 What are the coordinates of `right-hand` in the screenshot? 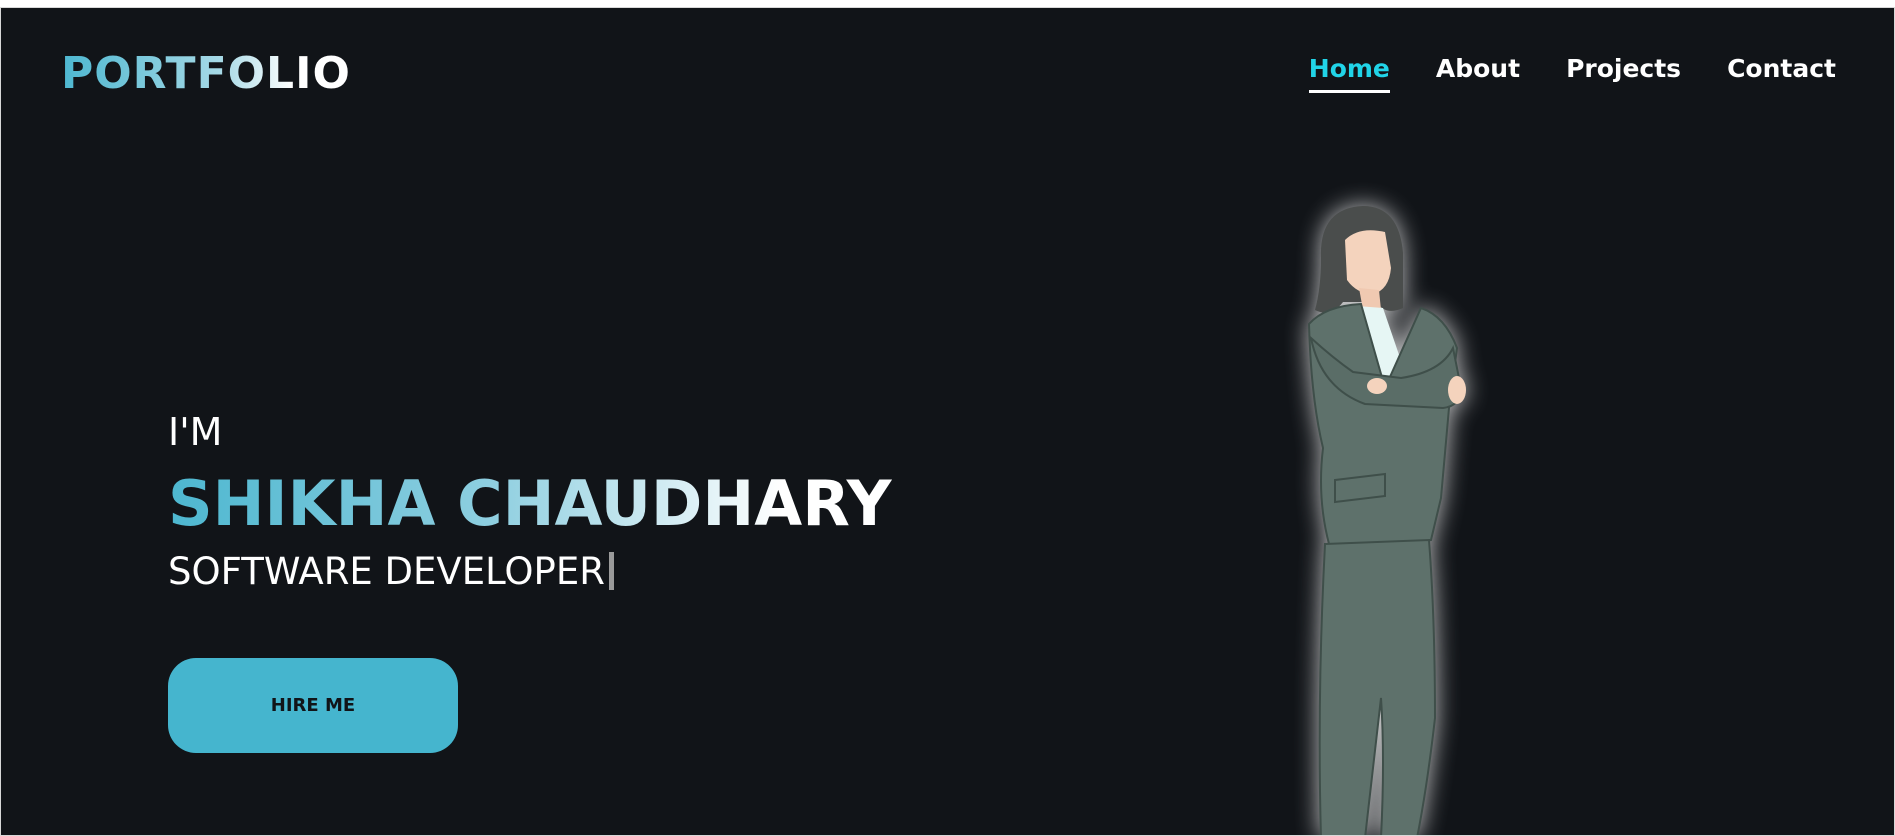 It's located at (1377, 386).